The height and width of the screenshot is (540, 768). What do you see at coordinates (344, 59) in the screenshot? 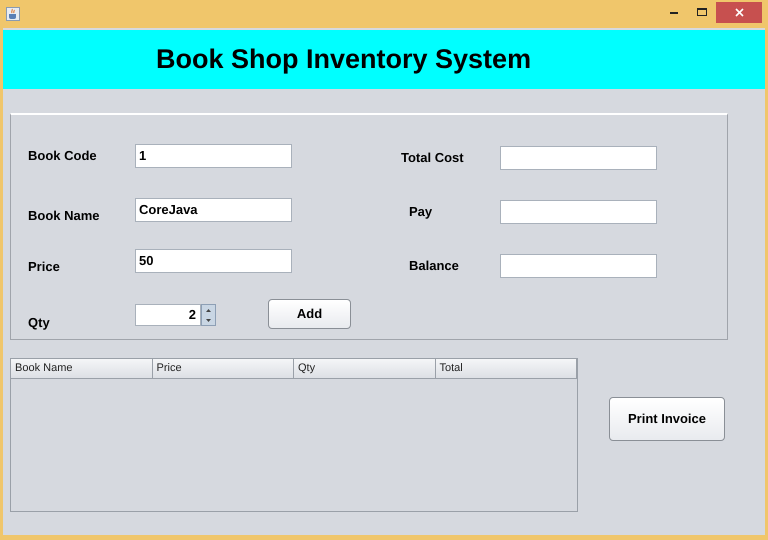
I see `app-title: Book Shop Inventory System` at bounding box center [344, 59].